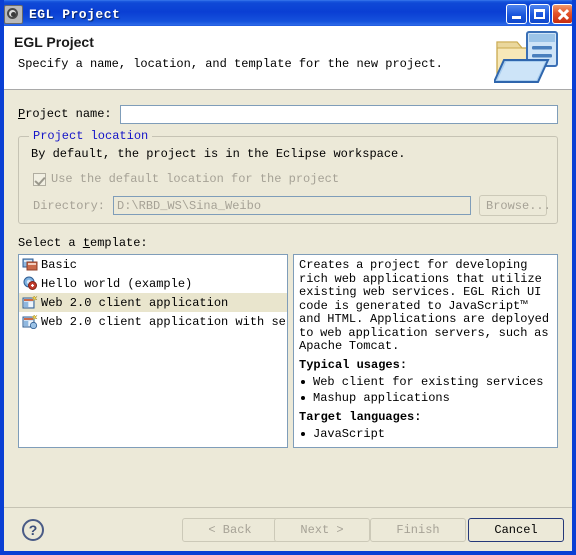 The image size is (576, 555). Describe the element at coordinates (230, 530) in the screenshot. I see `back-button: < Back` at that location.